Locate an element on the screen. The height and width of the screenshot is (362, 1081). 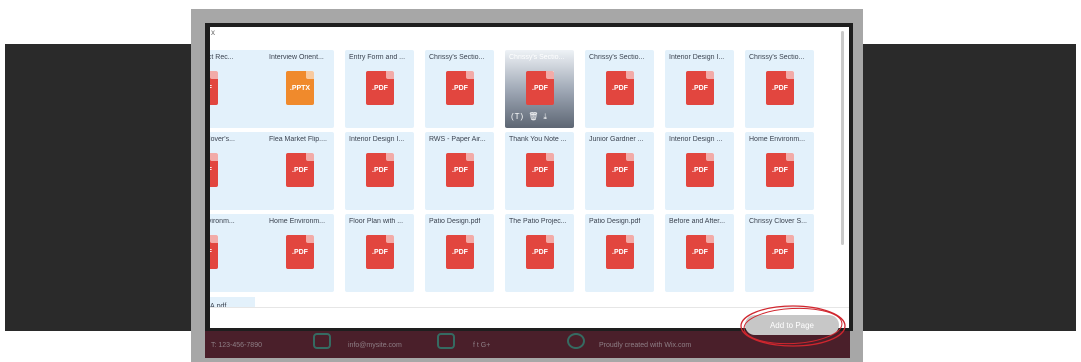
file-tile: Entry Form and ... .PDF is located at coordinates (379, 89).